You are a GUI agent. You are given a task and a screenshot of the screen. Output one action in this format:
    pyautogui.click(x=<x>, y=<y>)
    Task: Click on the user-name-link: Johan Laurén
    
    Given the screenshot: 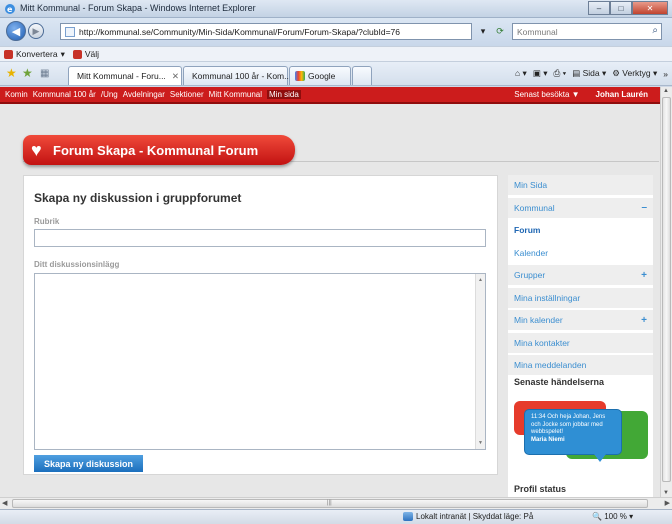 What is the action you would take?
    pyautogui.click(x=622, y=94)
    